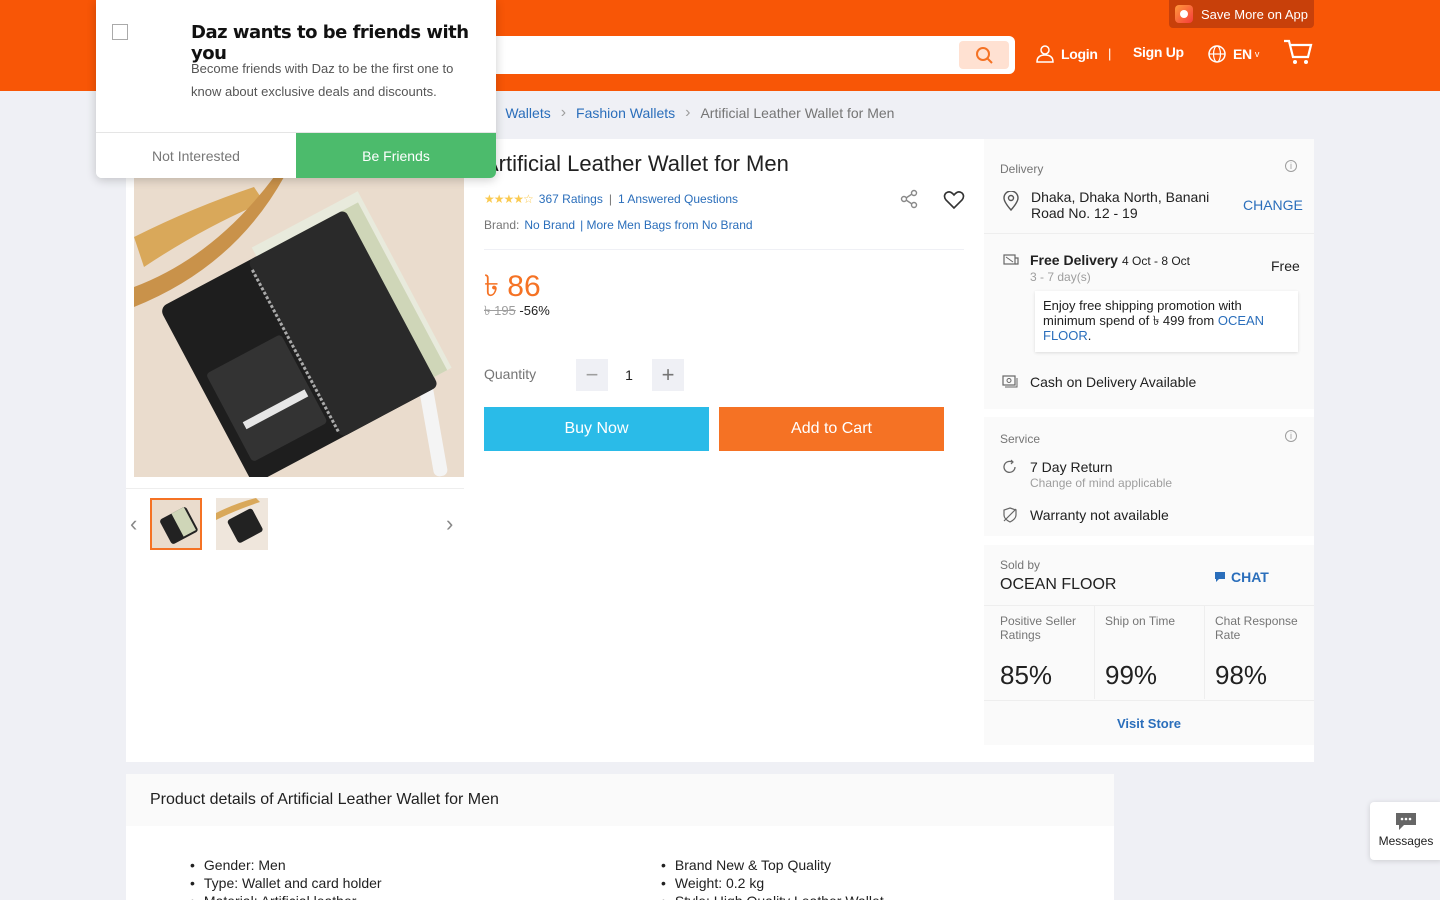 The image size is (1440, 900). I want to click on sold-by-label: Sold by, so click(1020, 565).